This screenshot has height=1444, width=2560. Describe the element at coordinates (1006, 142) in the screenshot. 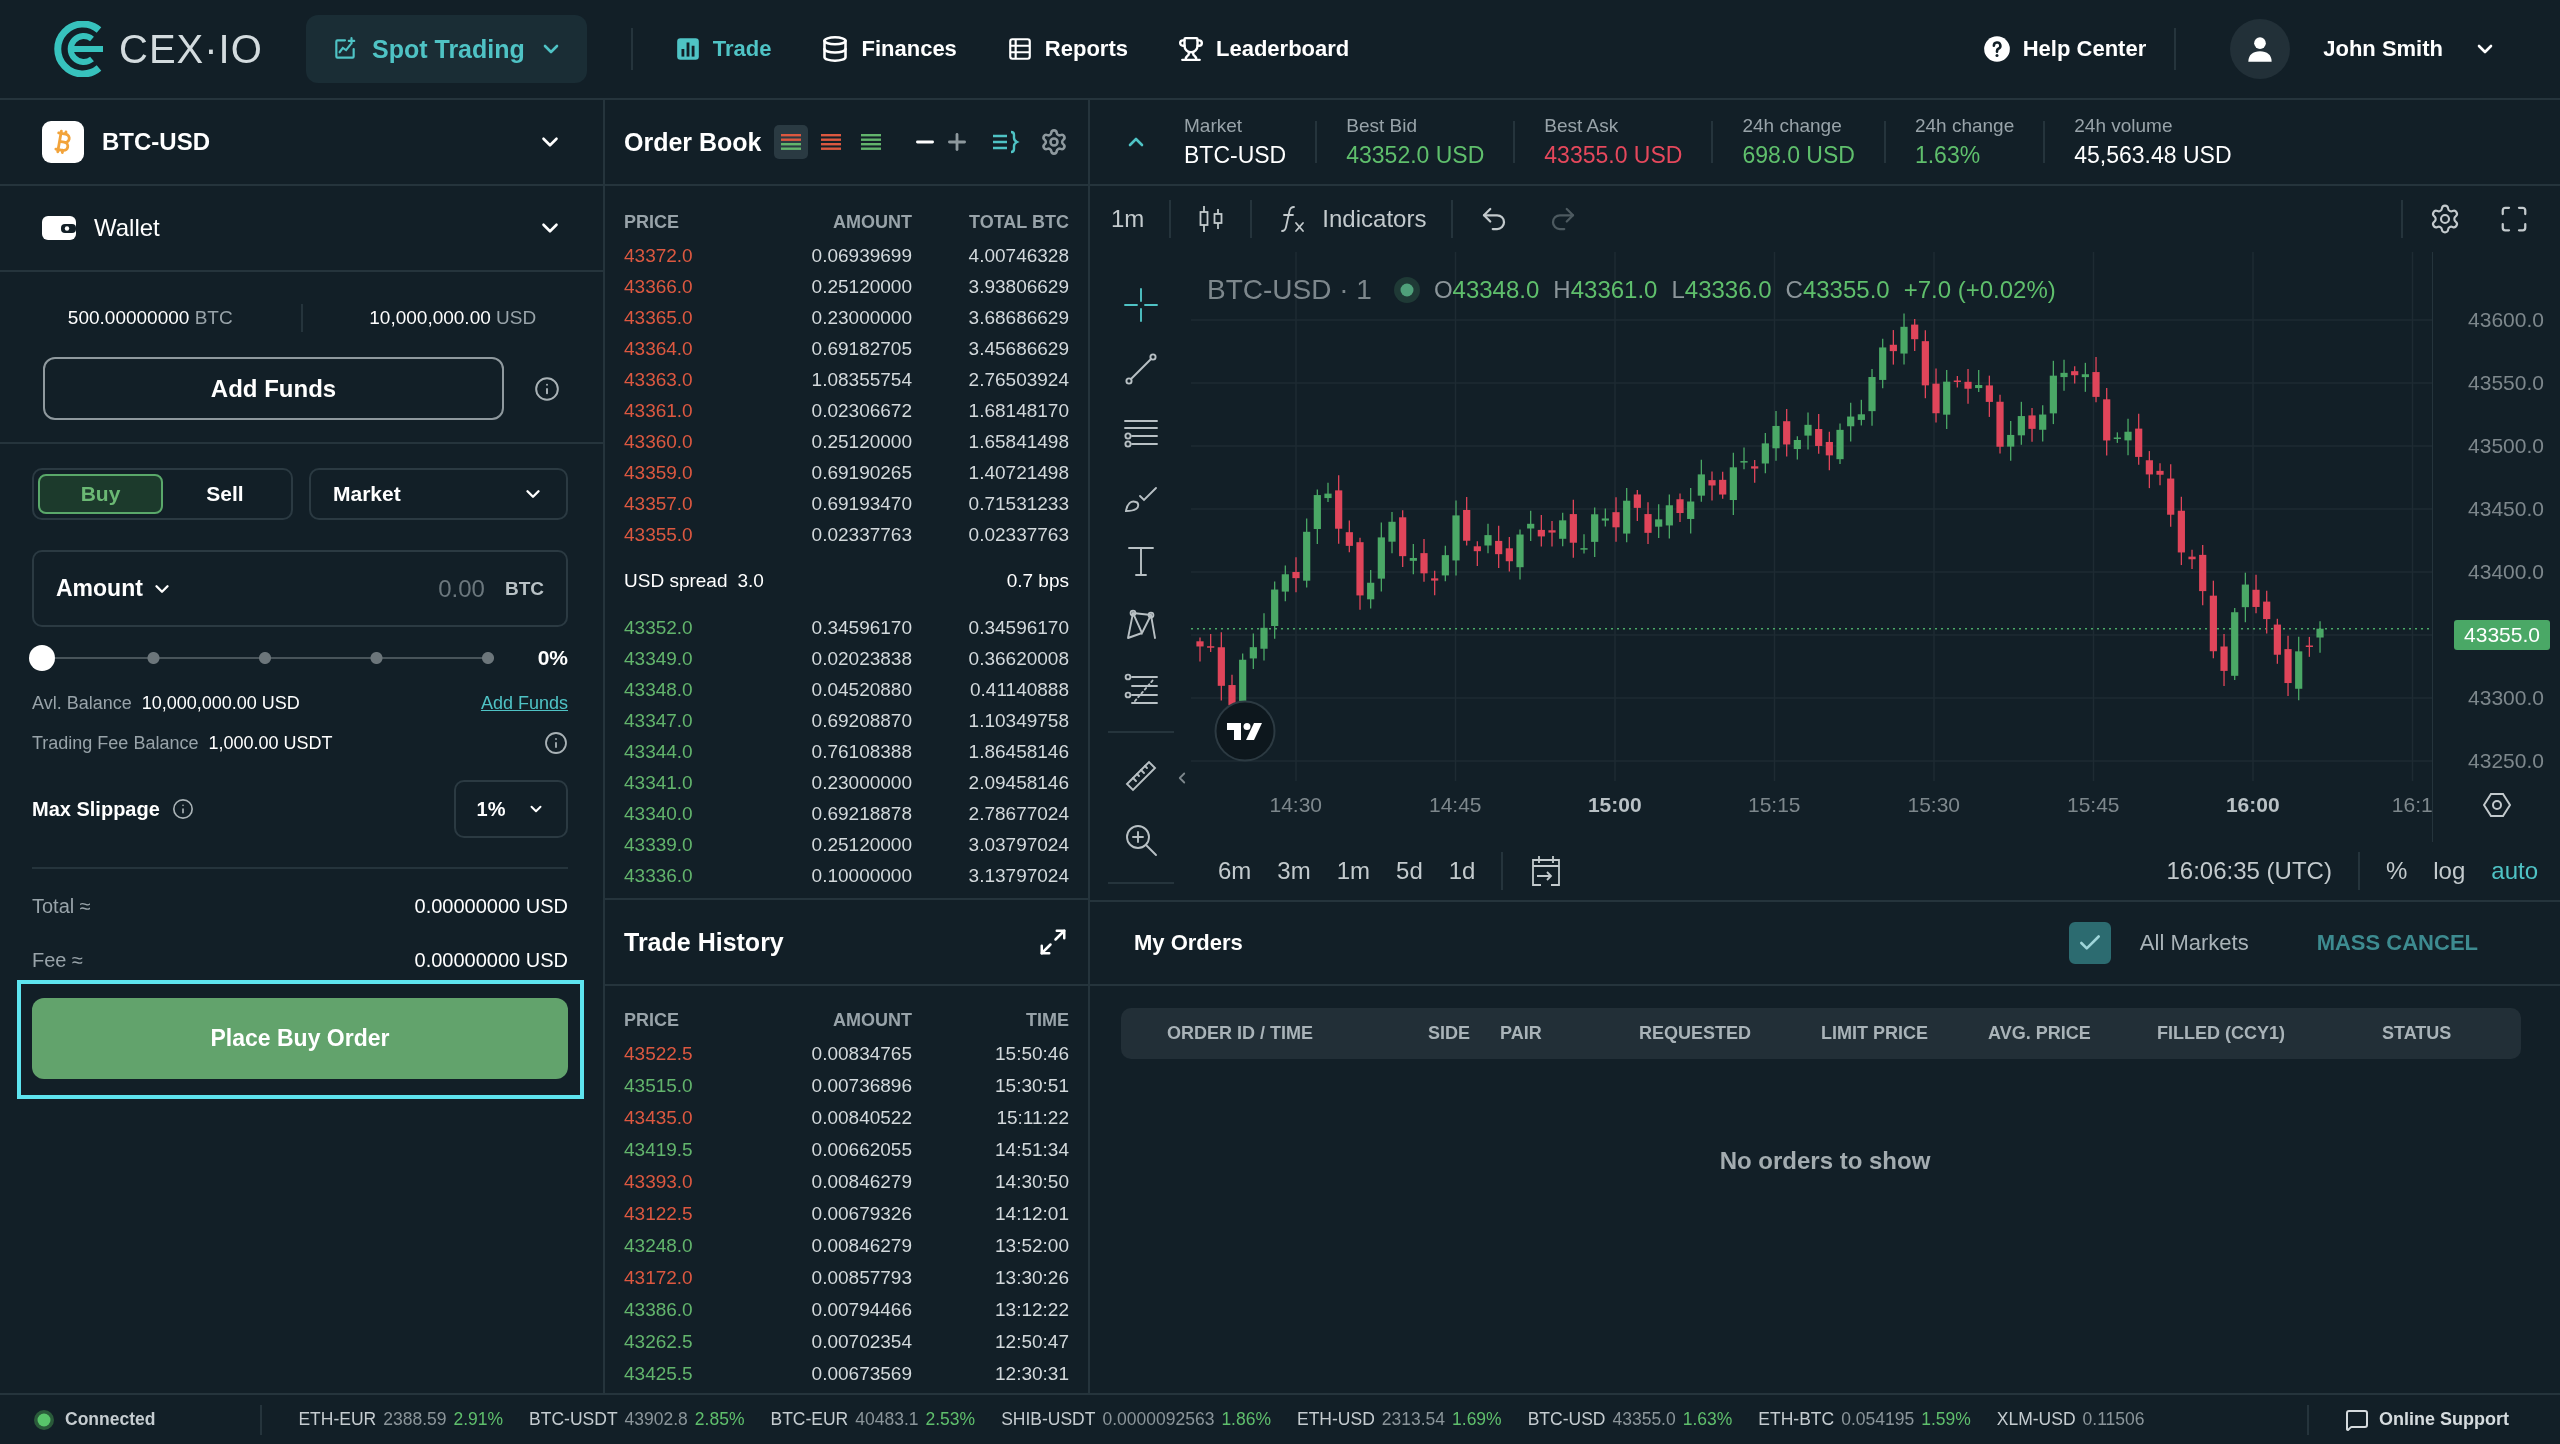

I see `grouping-icon` at that location.